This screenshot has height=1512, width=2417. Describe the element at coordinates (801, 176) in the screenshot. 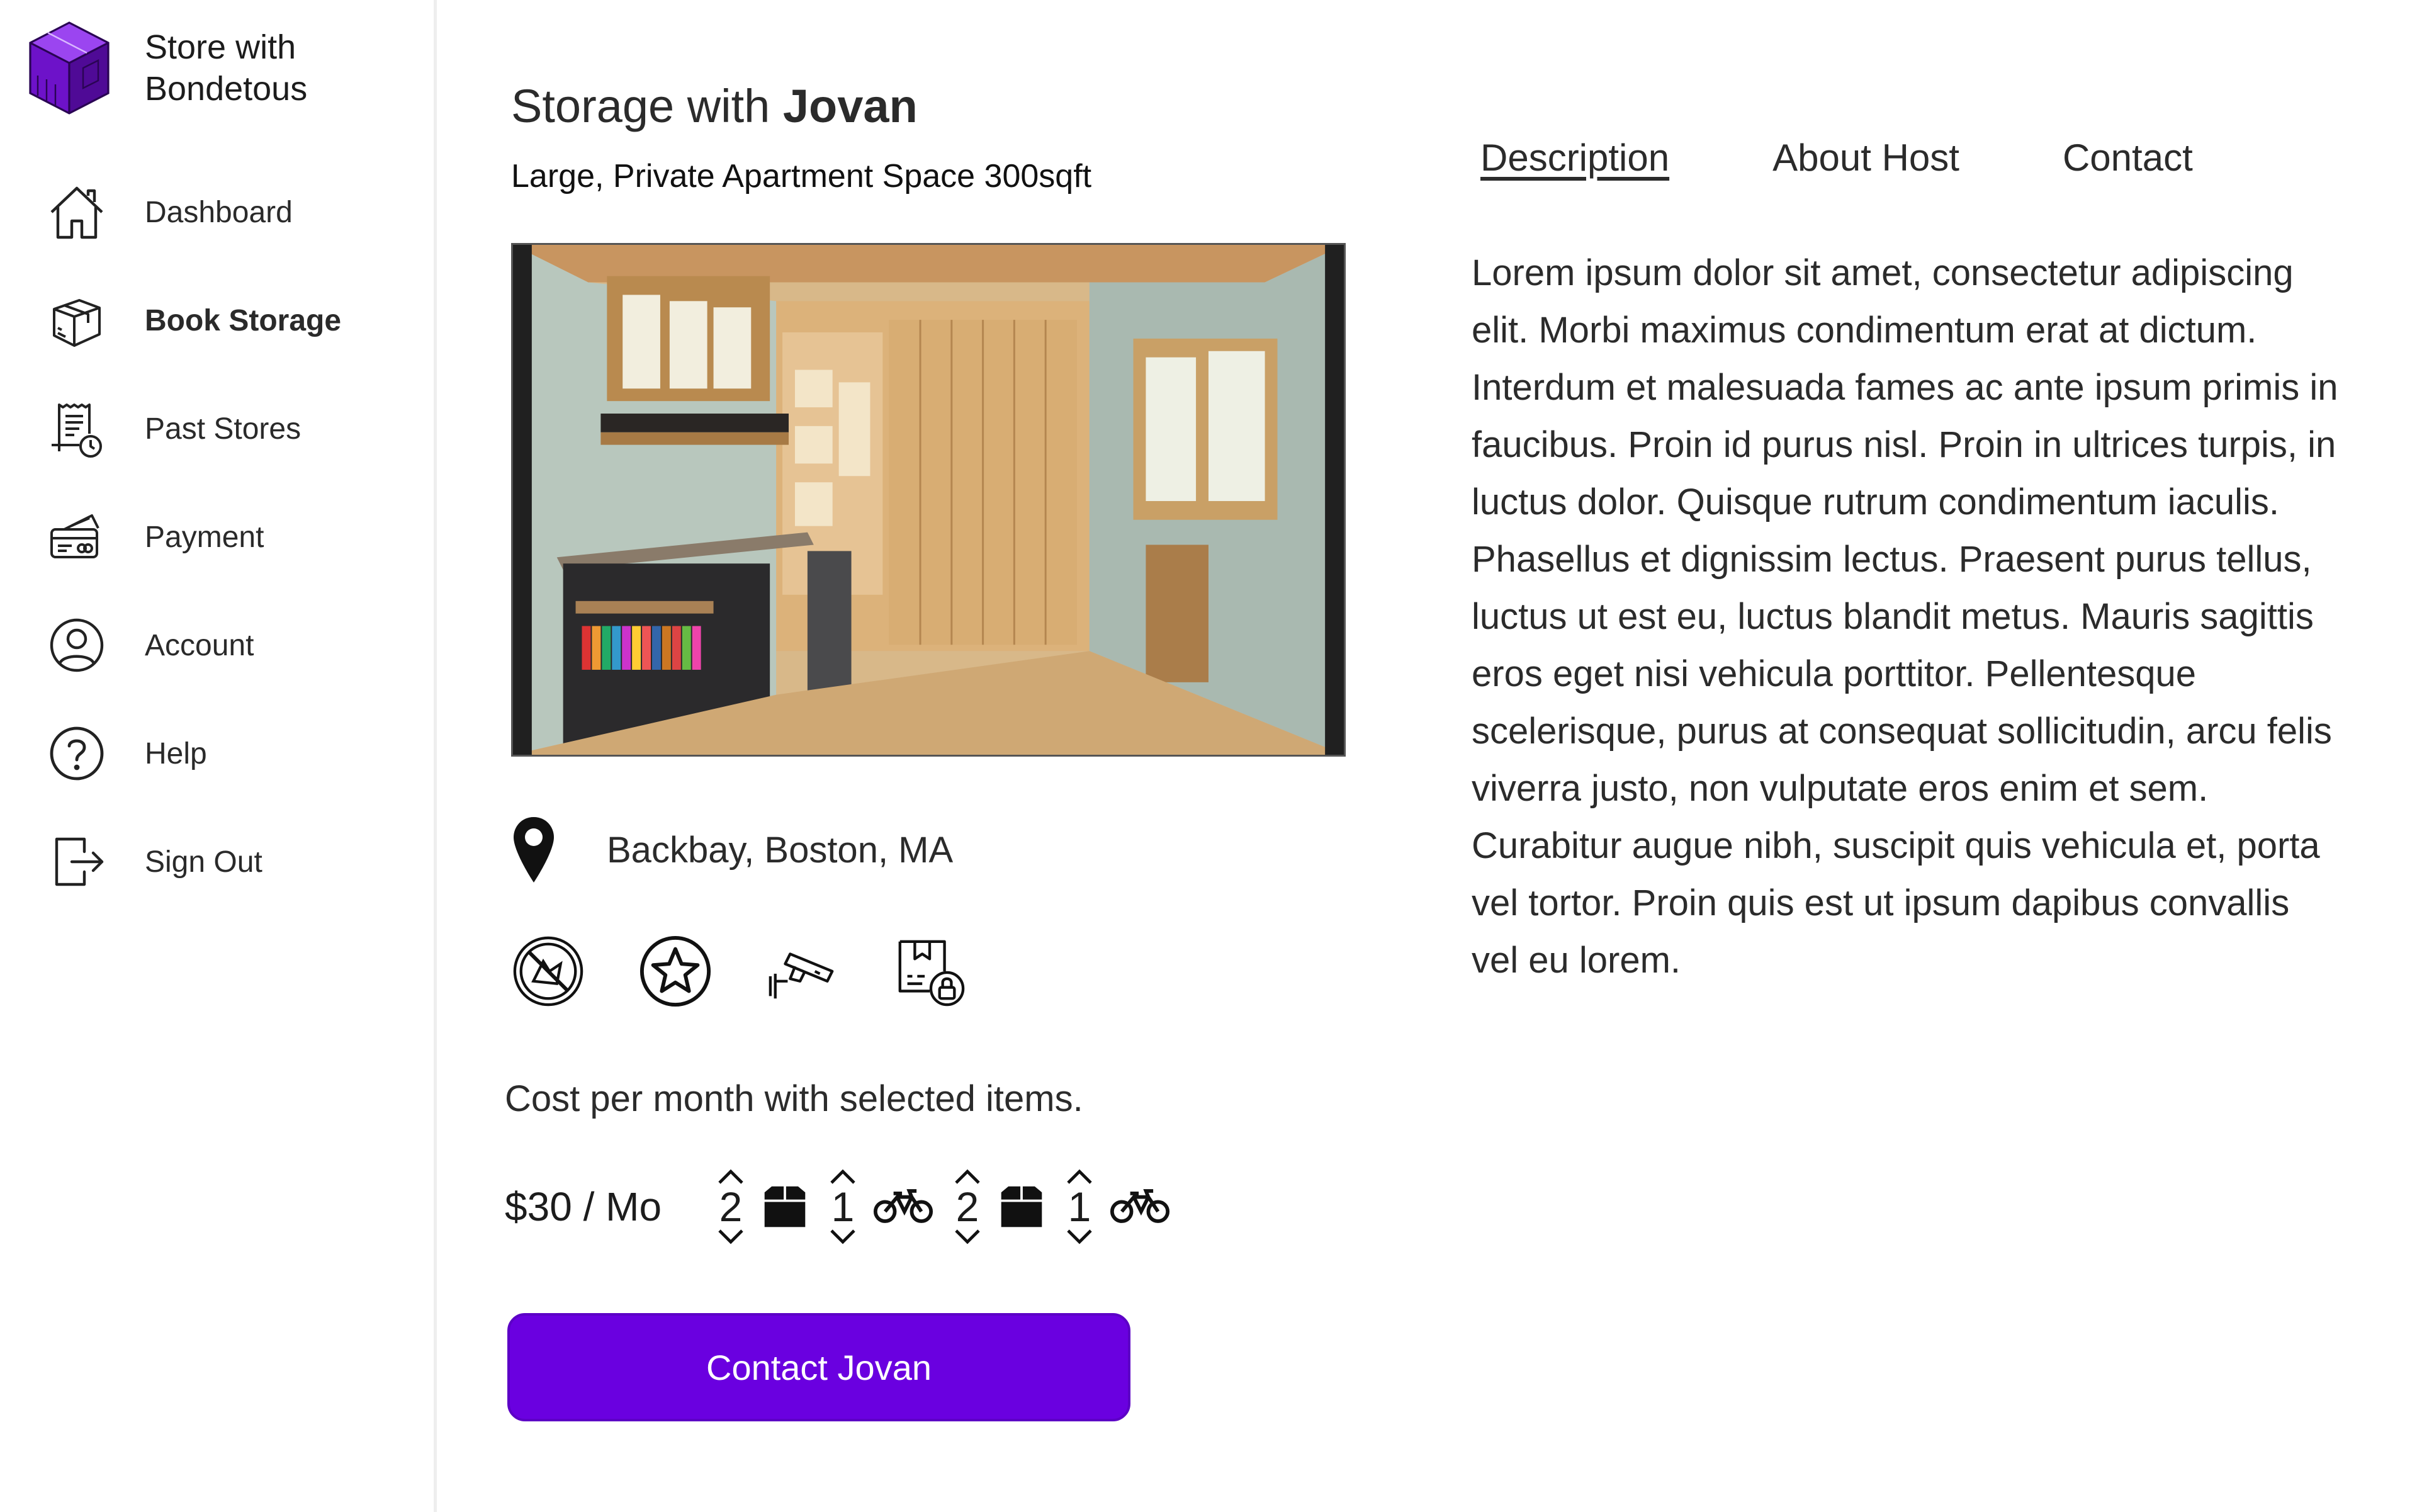

I see `listing-subtitle: Large, Private Apartment Space 300sqft` at that location.